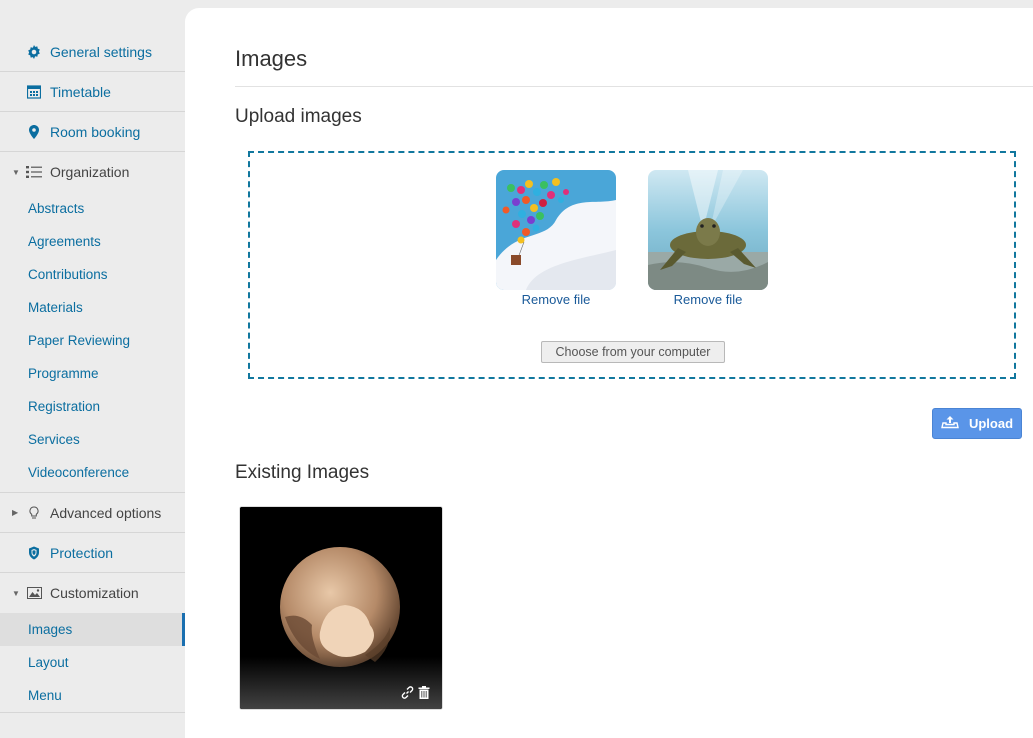 The width and height of the screenshot is (1033, 738). I want to click on sidebar-item-timetable: Timetable, so click(92, 92).